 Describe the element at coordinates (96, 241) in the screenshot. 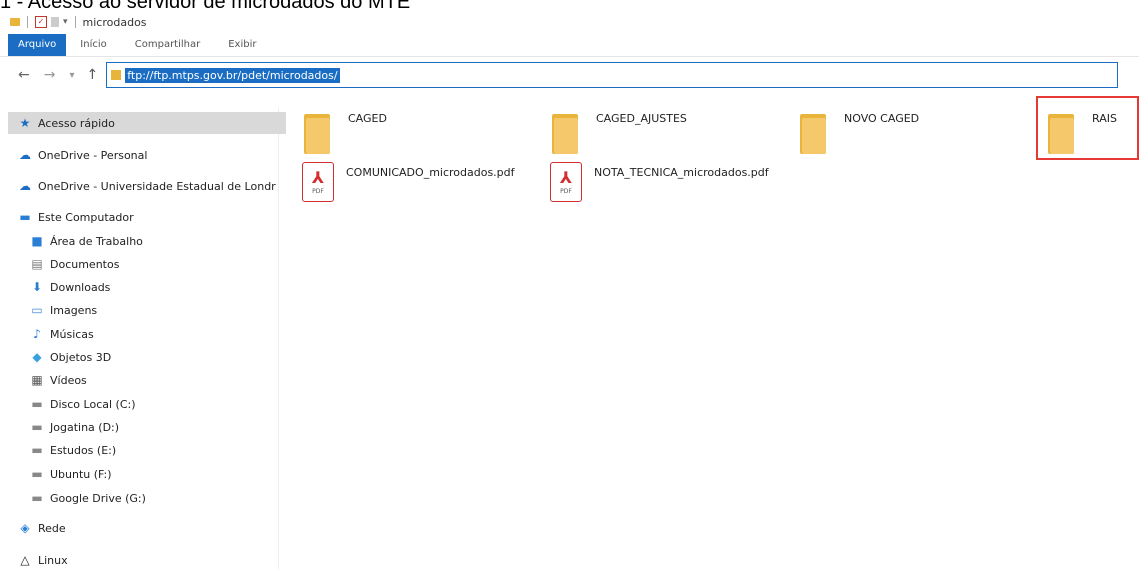

I see `sidebar-item-label: Área de Trabalho` at that location.